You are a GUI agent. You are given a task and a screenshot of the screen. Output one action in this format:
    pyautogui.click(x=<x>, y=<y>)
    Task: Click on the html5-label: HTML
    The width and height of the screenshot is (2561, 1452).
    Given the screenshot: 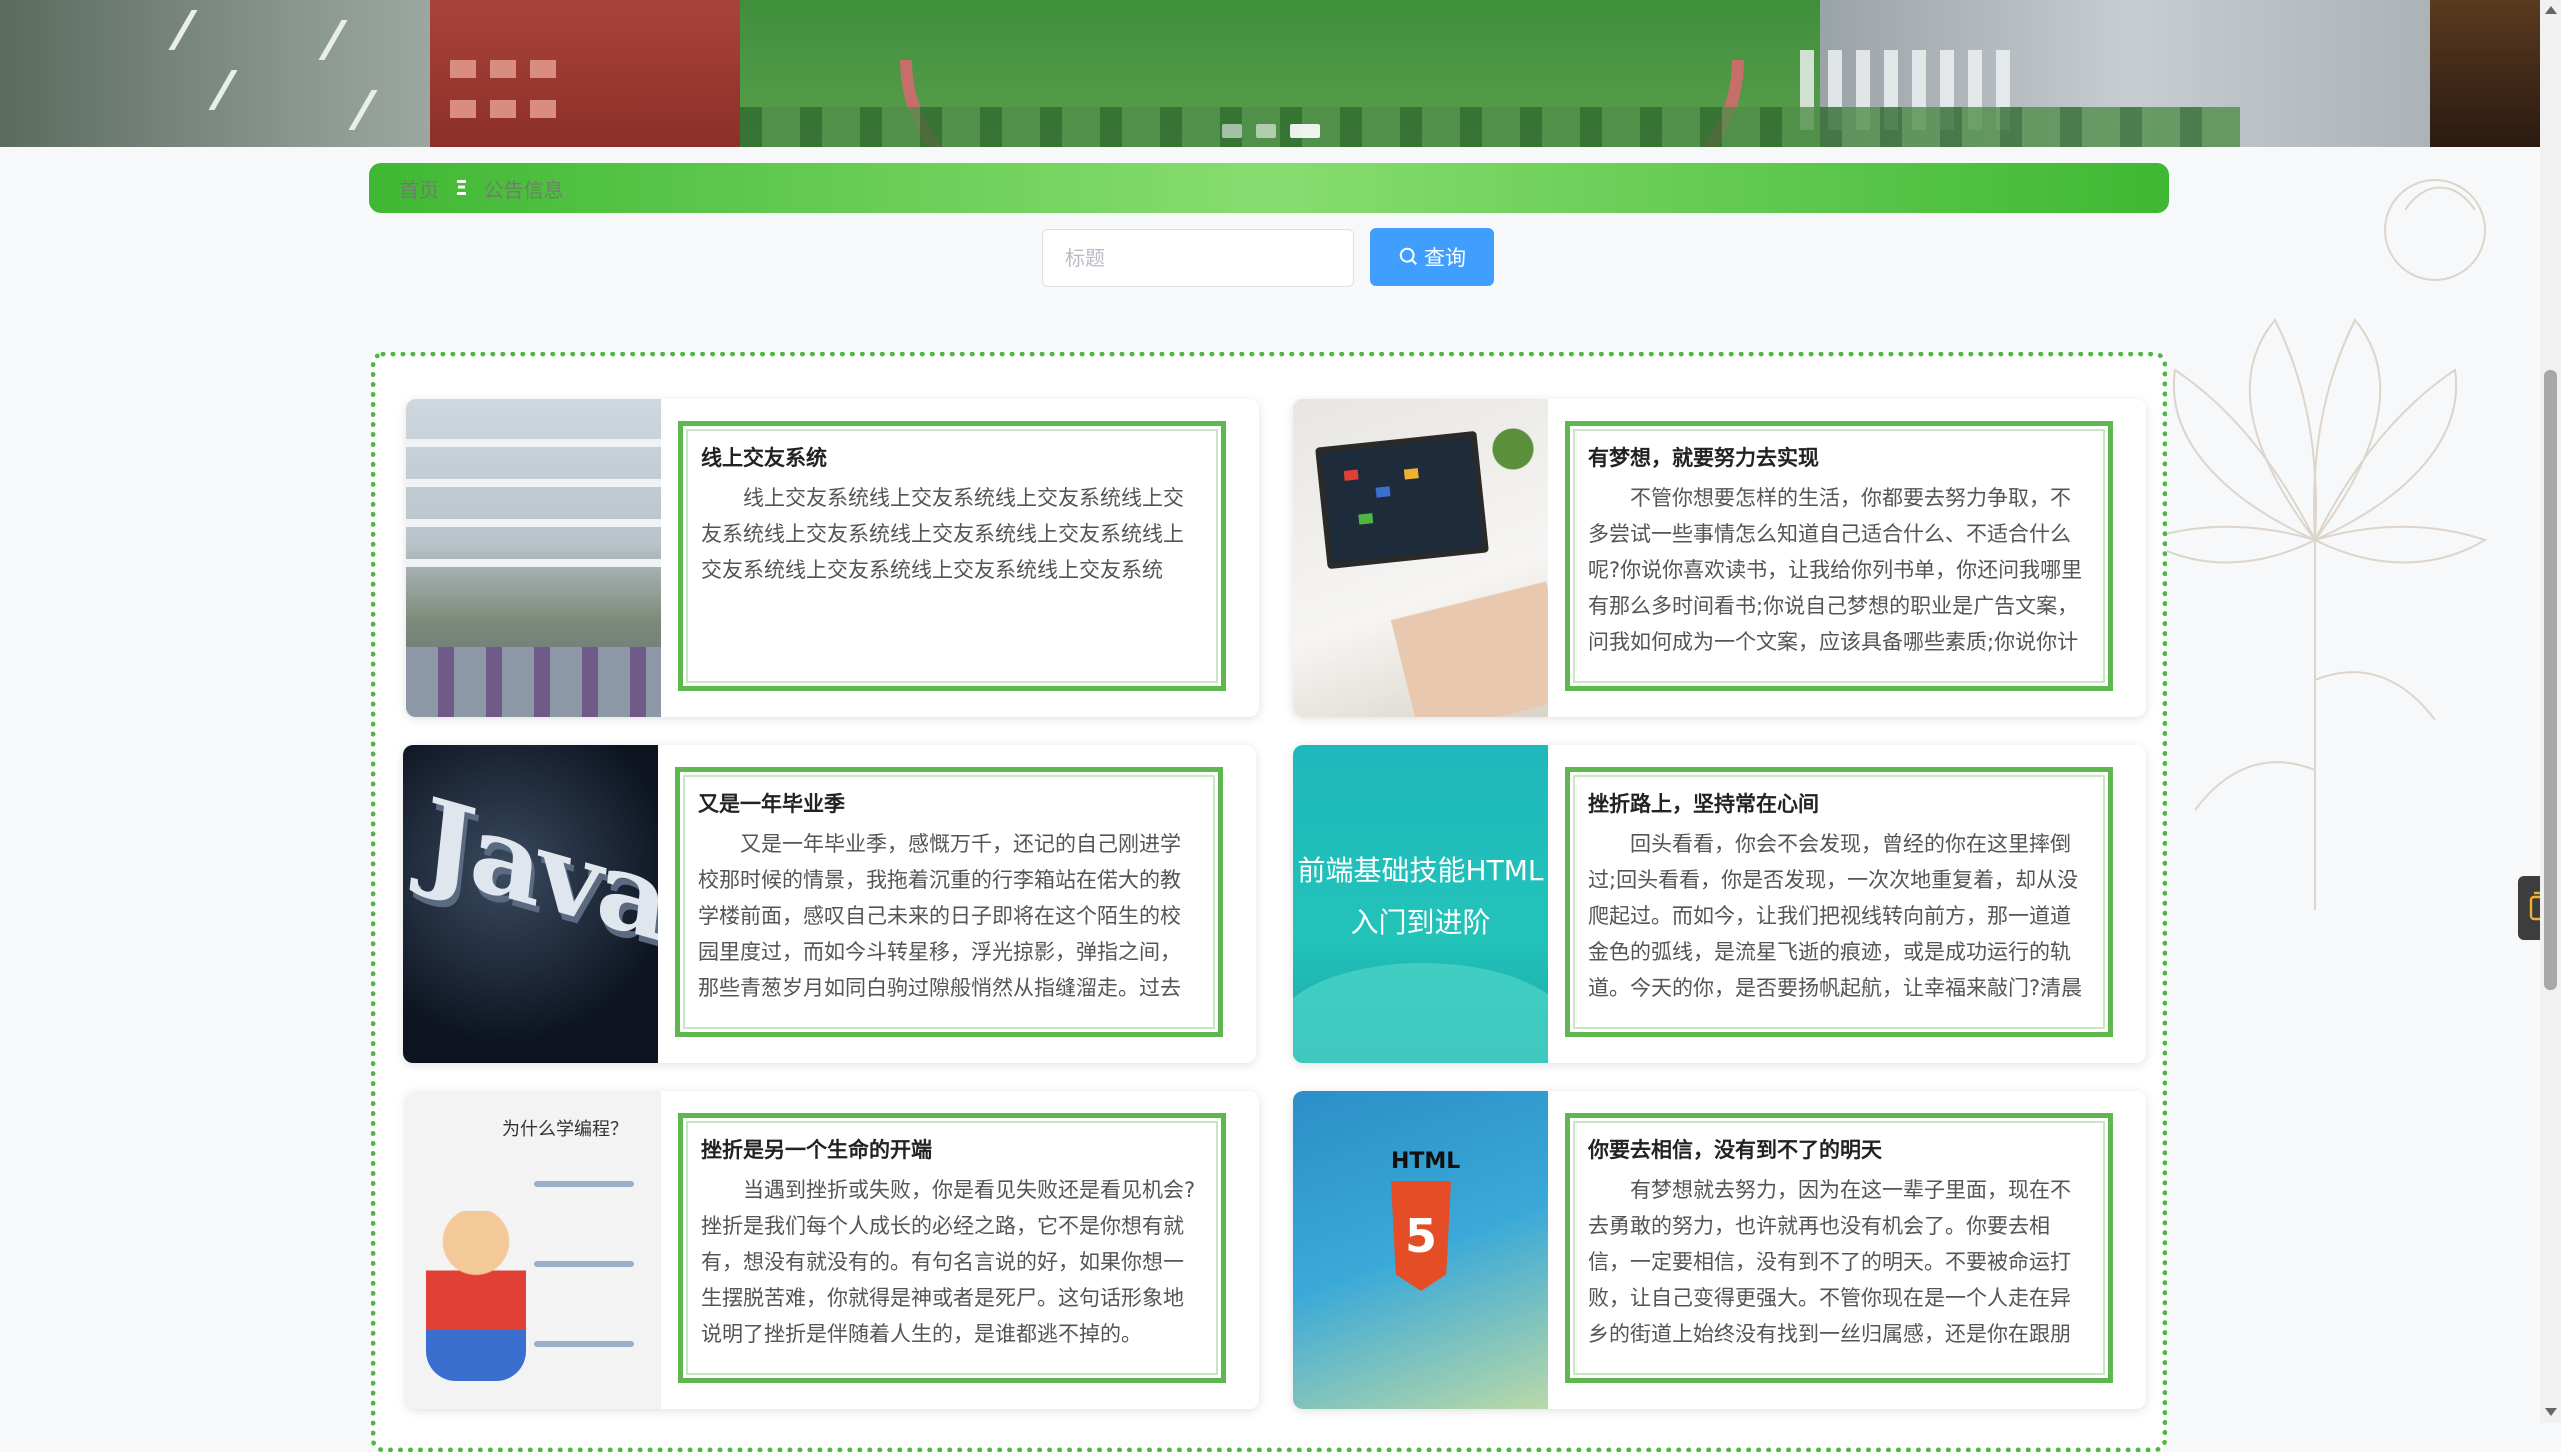 What is the action you would take?
    pyautogui.click(x=1426, y=1161)
    